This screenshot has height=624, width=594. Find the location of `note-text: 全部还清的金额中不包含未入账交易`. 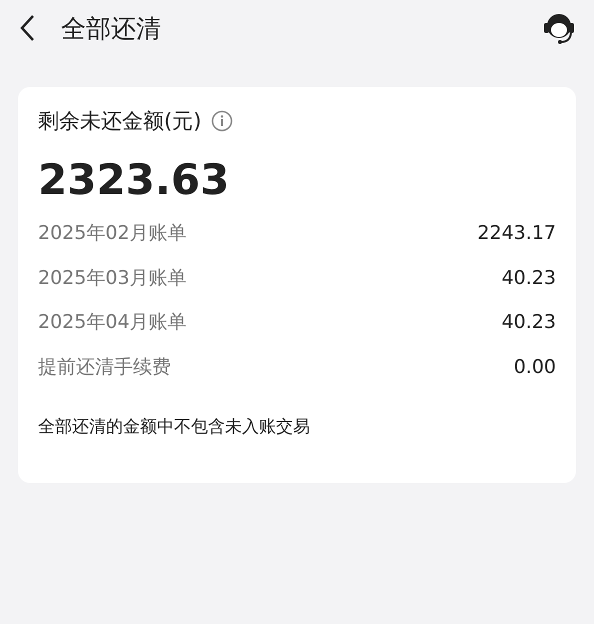

note-text: 全部还清的金额中不包含未入账交易 is located at coordinates (174, 427).